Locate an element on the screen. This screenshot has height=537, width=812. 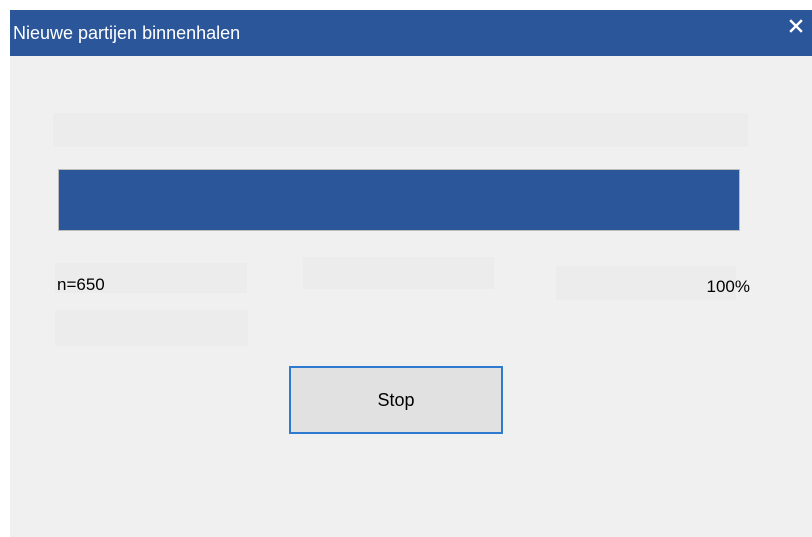
close-button is located at coordinates (795, 27).